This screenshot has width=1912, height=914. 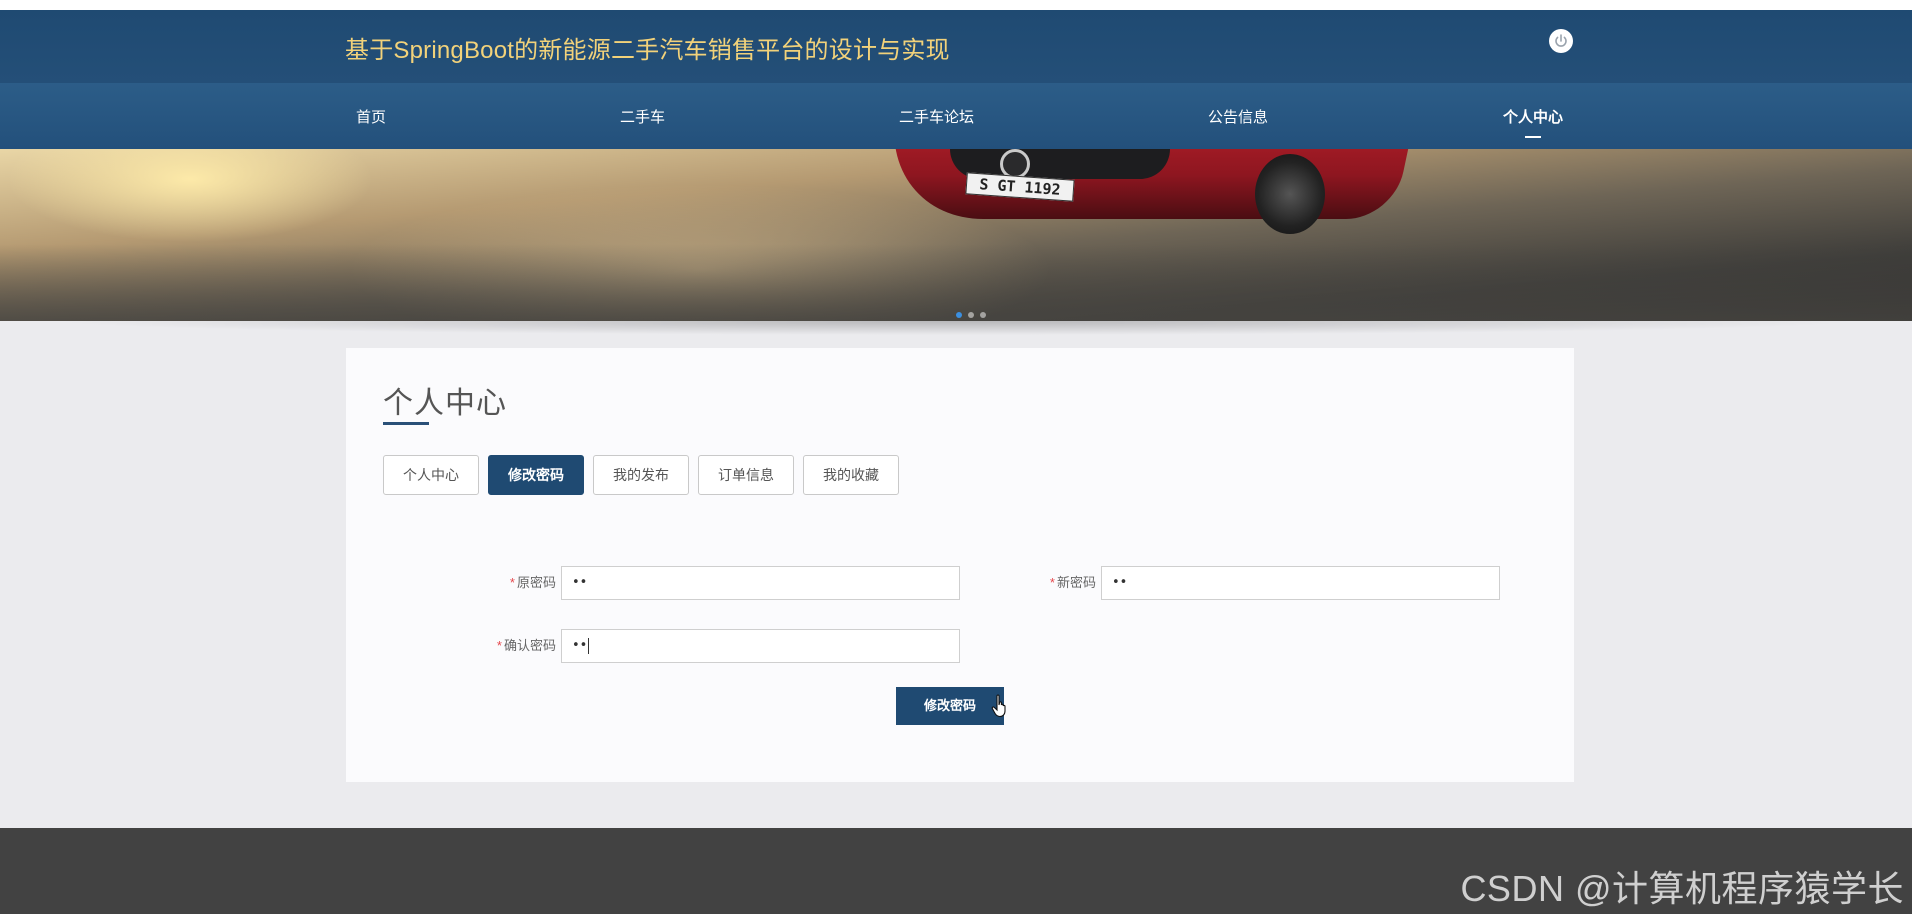 I want to click on main-nav: 首页 二手车 二手车论坛 公告信息 个人中心, so click(x=956, y=116).